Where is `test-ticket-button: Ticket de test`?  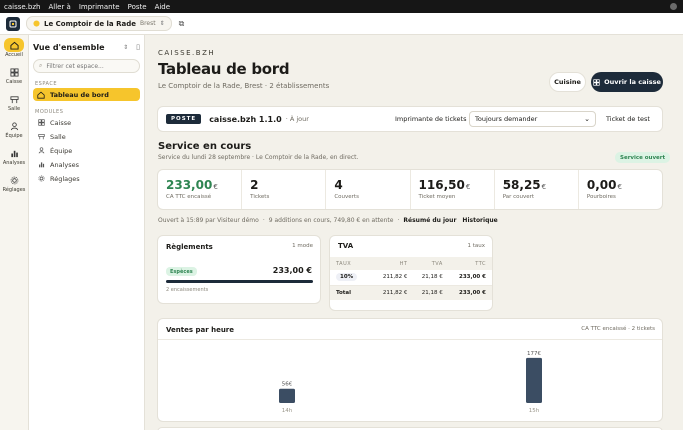
test-ticket-button: Ticket de test is located at coordinates (628, 119).